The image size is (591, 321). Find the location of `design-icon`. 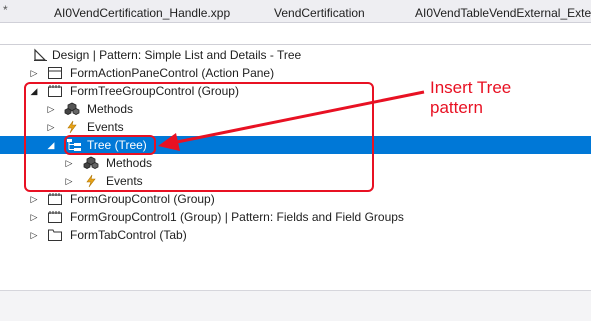

design-icon is located at coordinates (41, 55).